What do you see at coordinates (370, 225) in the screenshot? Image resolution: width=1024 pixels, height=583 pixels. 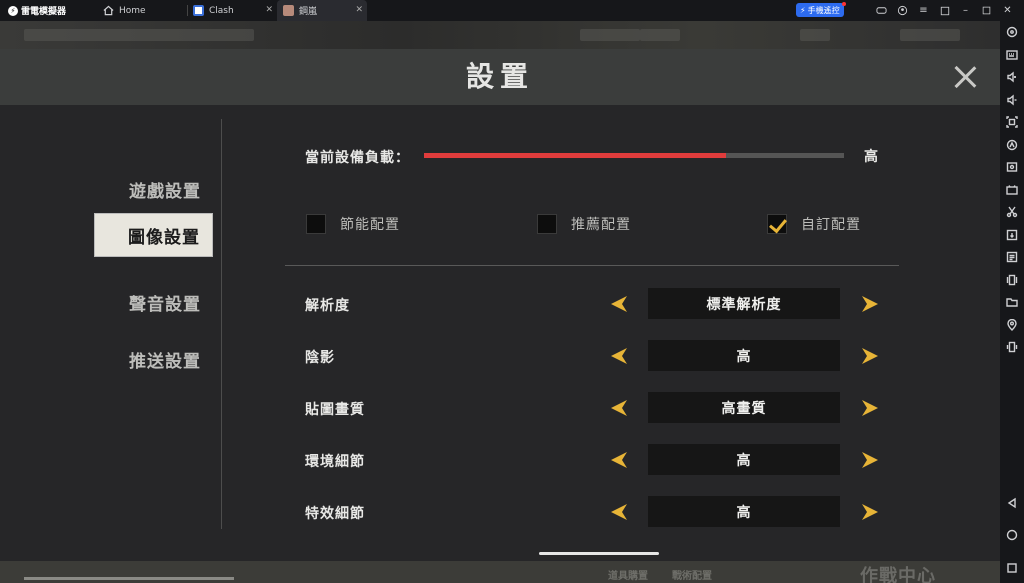 I see `preset-label: 節能配置` at bounding box center [370, 225].